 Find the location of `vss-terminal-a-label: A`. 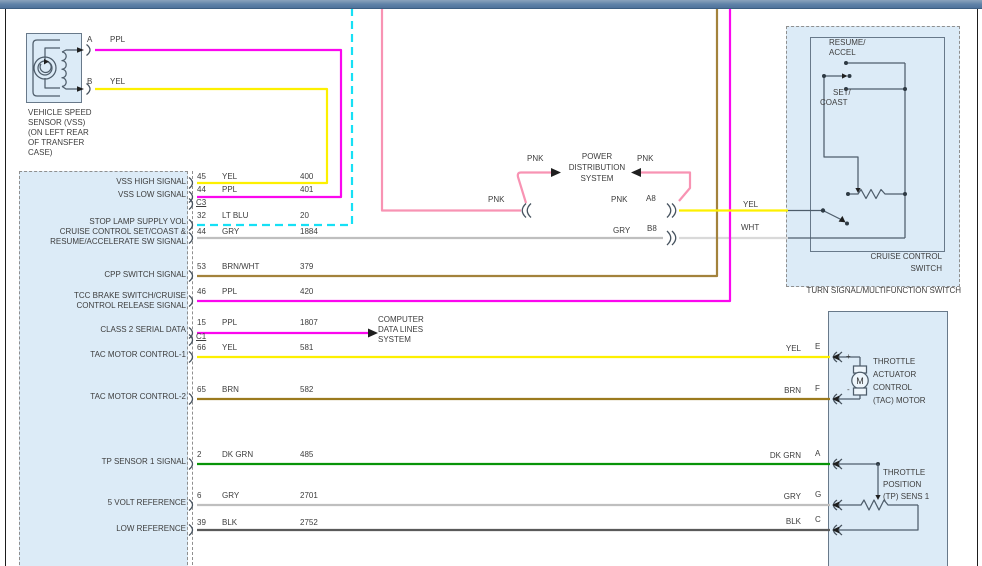

vss-terminal-a-label: A is located at coordinates (90, 39).